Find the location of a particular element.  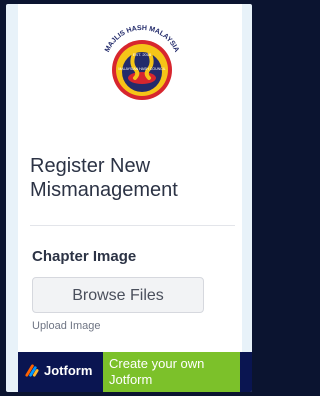

jotform-logo-icon is located at coordinates (32, 370).